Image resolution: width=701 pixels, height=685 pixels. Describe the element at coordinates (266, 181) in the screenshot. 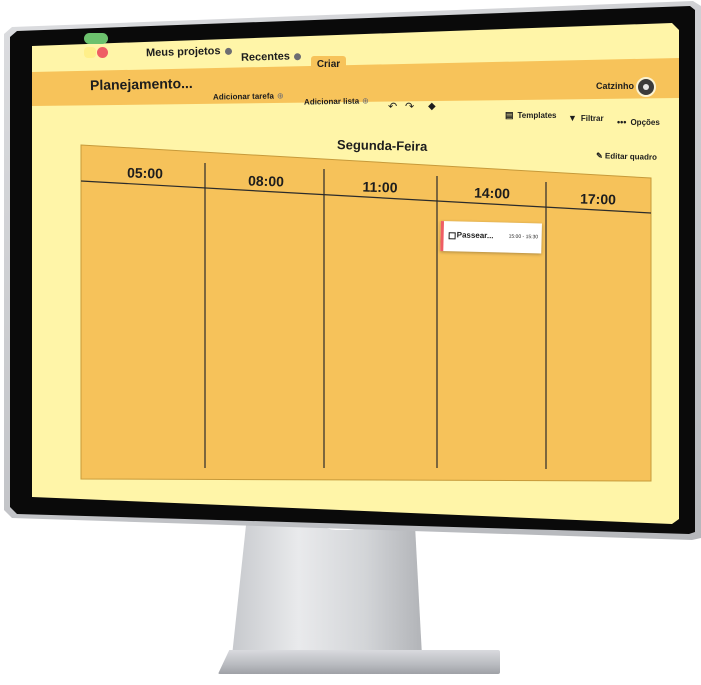

I see `column-time-08: 08:00` at that location.